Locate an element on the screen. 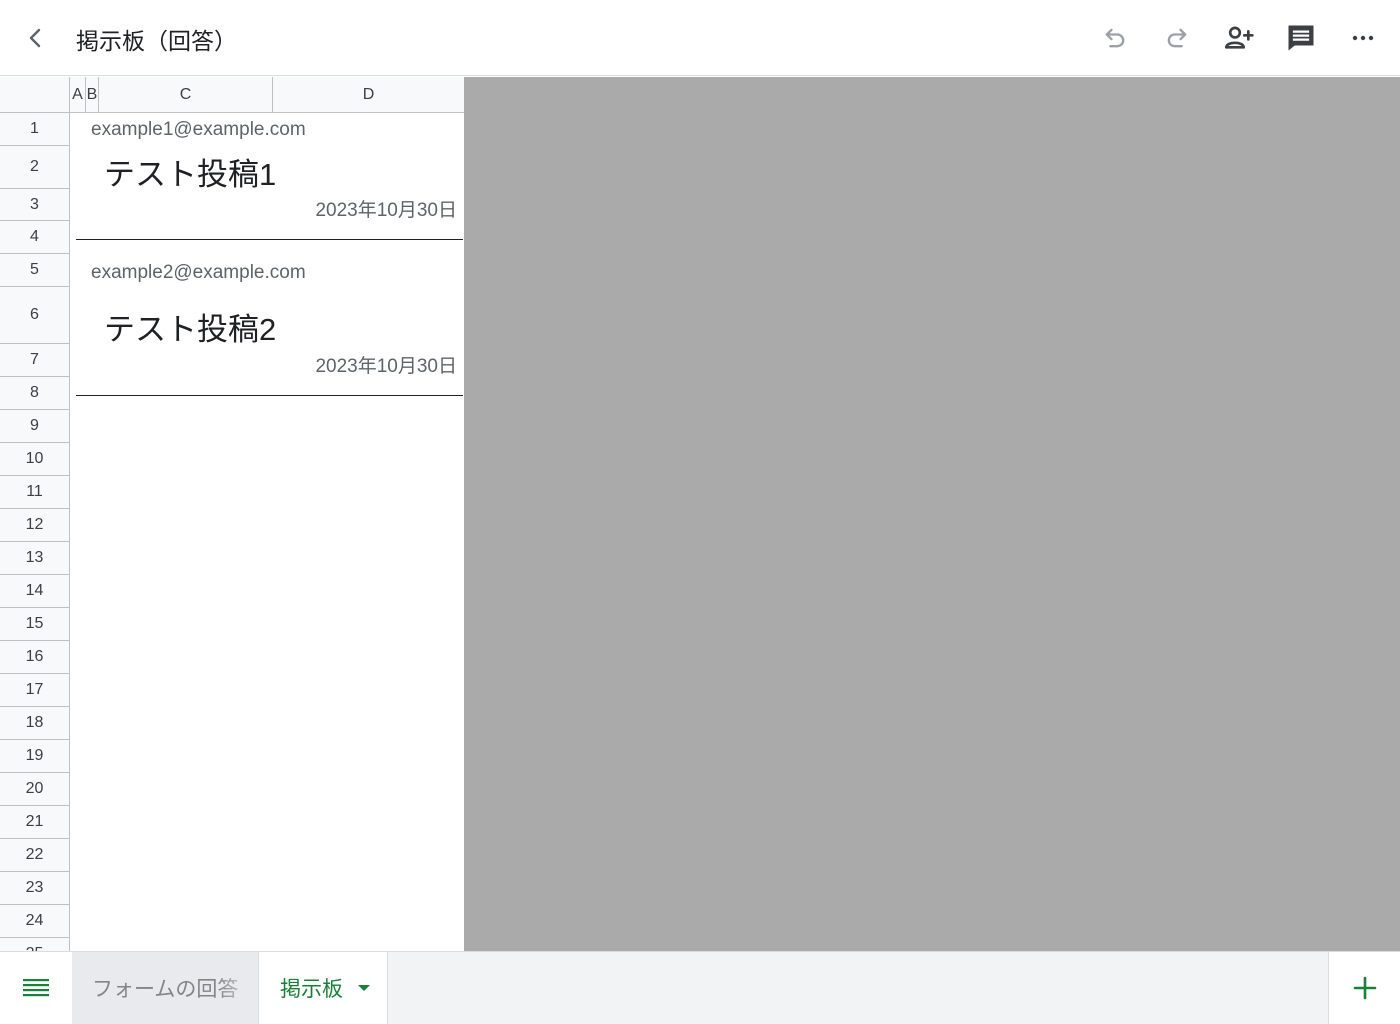 The width and height of the screenshot is (1400, 1024). plus-icon is located at coordinates (1364, 988).